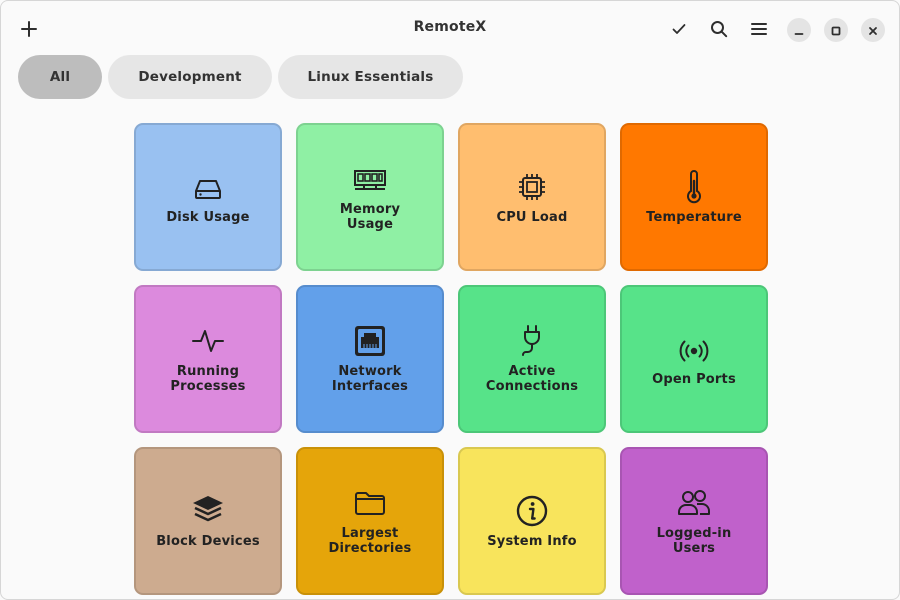 The width and height of the screenshot is (900, 600). Describe the element at coordinates (190, 77) in the screenshot. I see `filter-chip-development: Development` at that location.